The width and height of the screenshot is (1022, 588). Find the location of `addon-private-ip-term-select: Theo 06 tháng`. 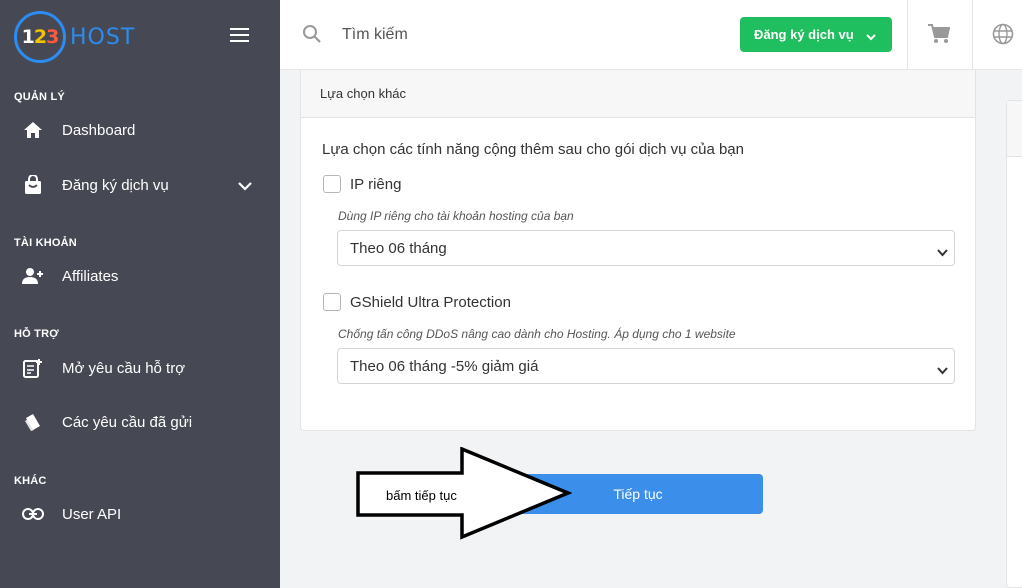

addon-private-ip-term-select: Theo 06 tháng is located at coordinates (646, 248).